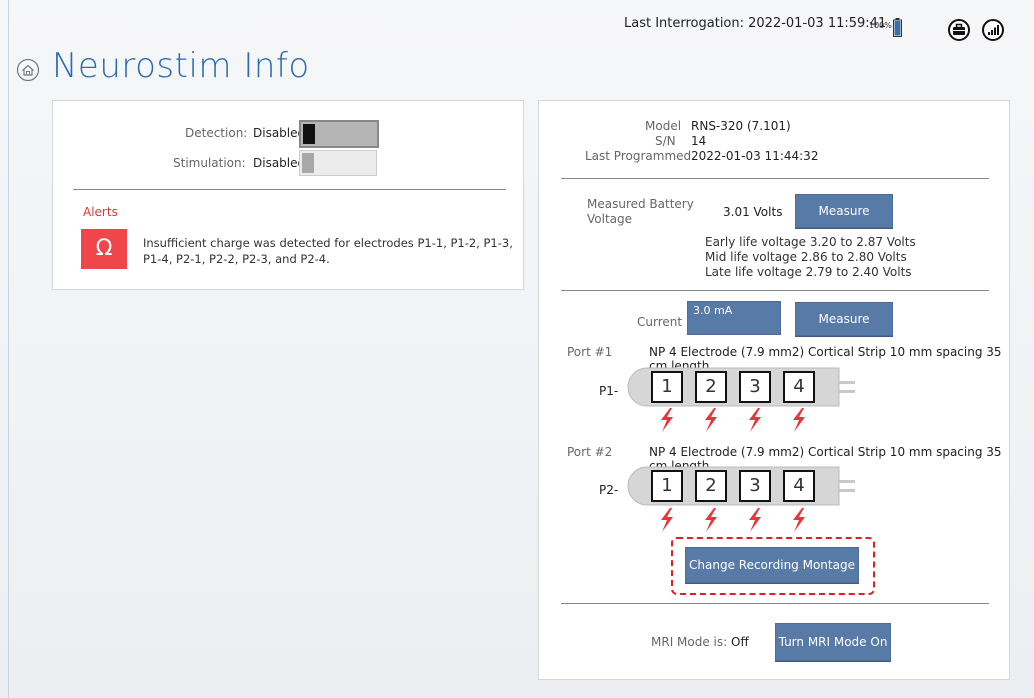 Image resolution: width=1034 pixels, height=698 pixels. What do you see at coordinates (808, 272) in the screenshot?
I see `late-life-voltage: Late life voltage 2.79 to 2.40 Volts` at bounding box center [808, 272].